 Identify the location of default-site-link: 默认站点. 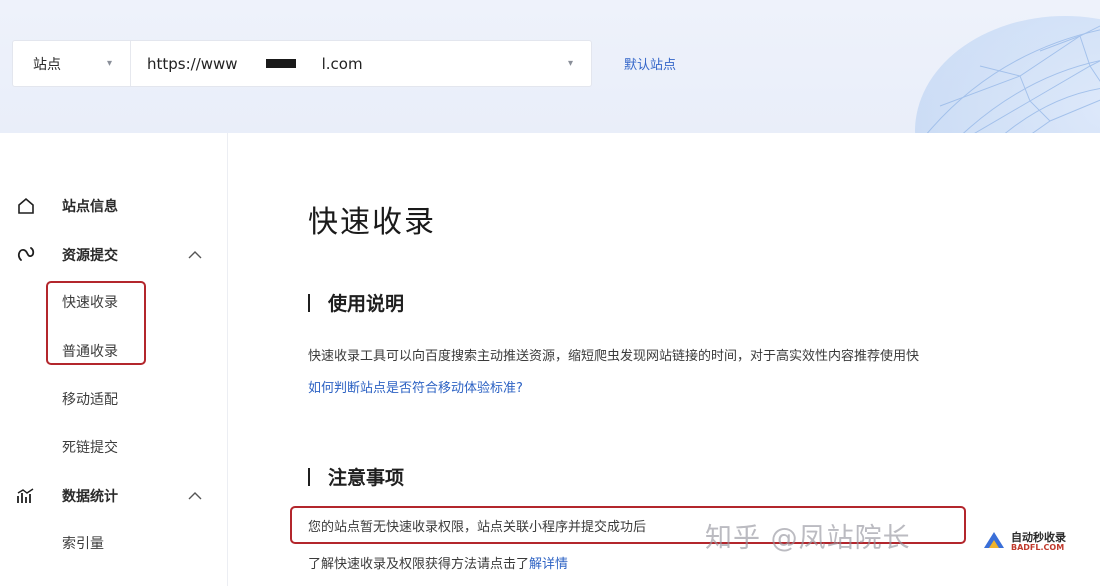
(650, 63).